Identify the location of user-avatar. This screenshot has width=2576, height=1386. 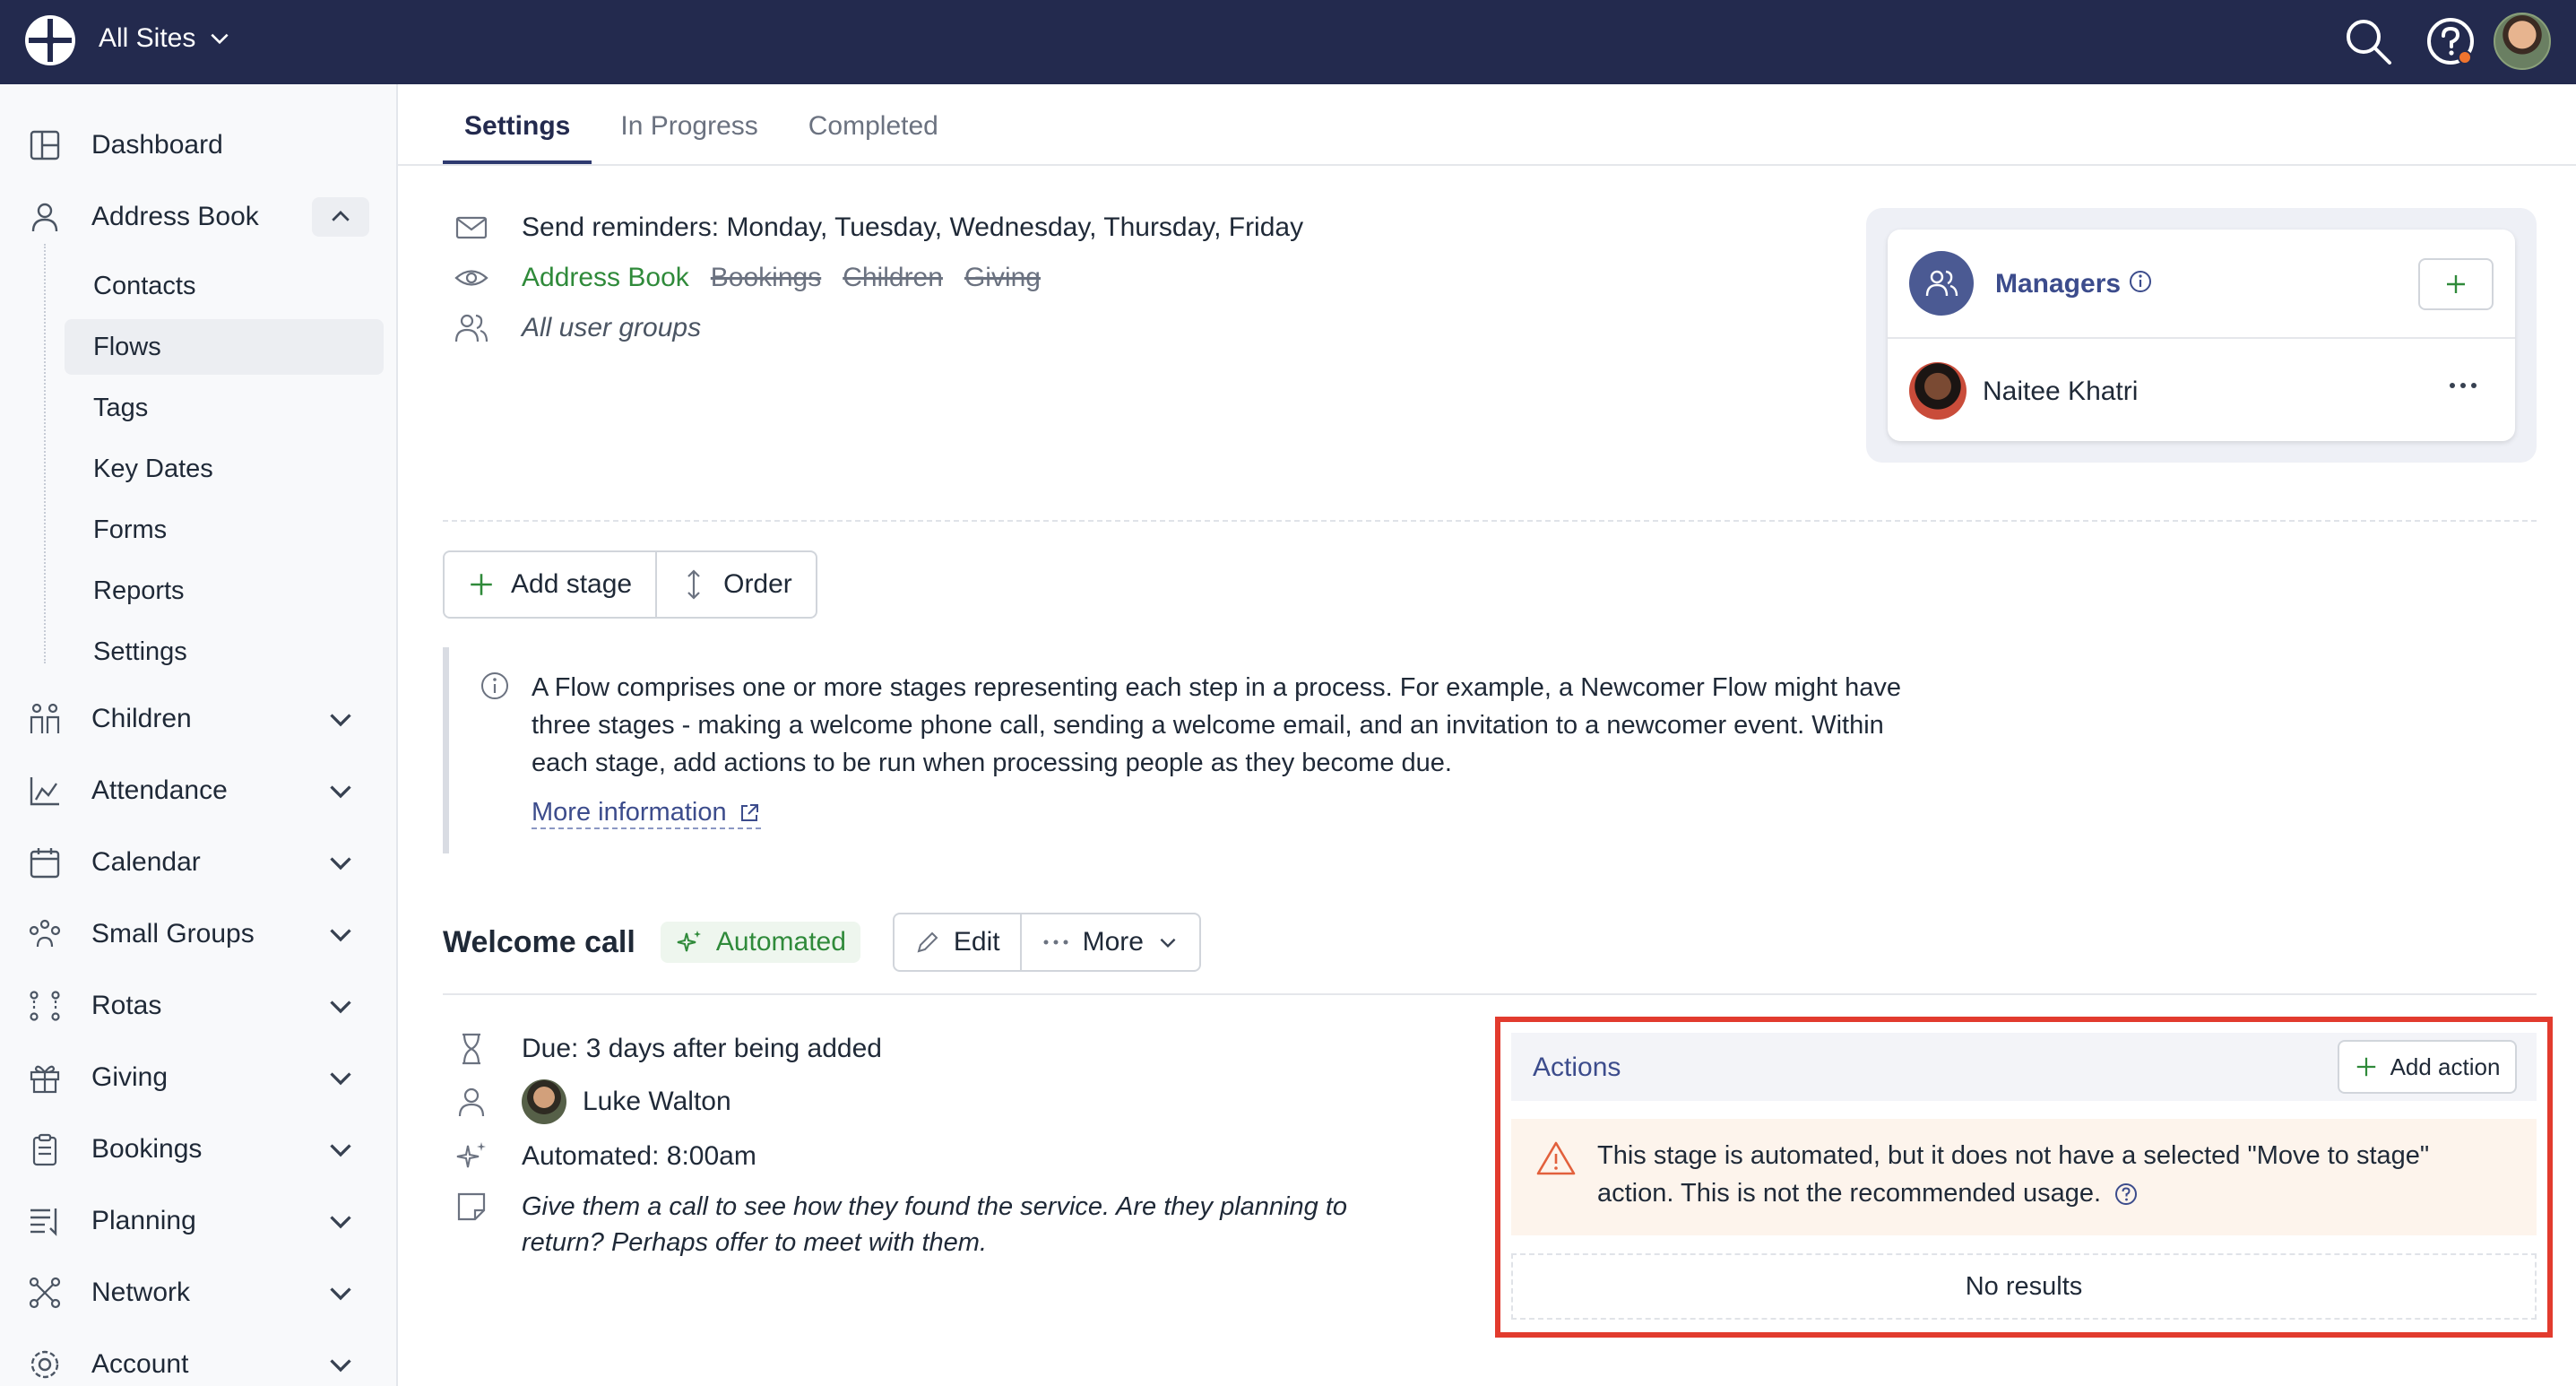
(2522, 41).